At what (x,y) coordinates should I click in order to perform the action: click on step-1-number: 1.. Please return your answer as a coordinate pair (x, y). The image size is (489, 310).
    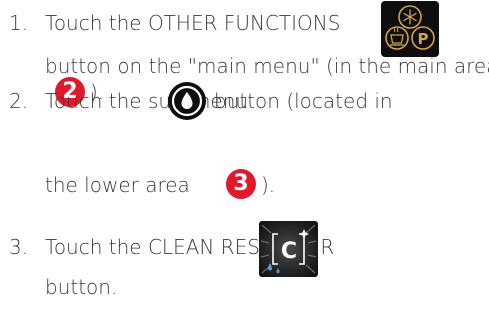
    Looking at the image, I should click on (19, 23).